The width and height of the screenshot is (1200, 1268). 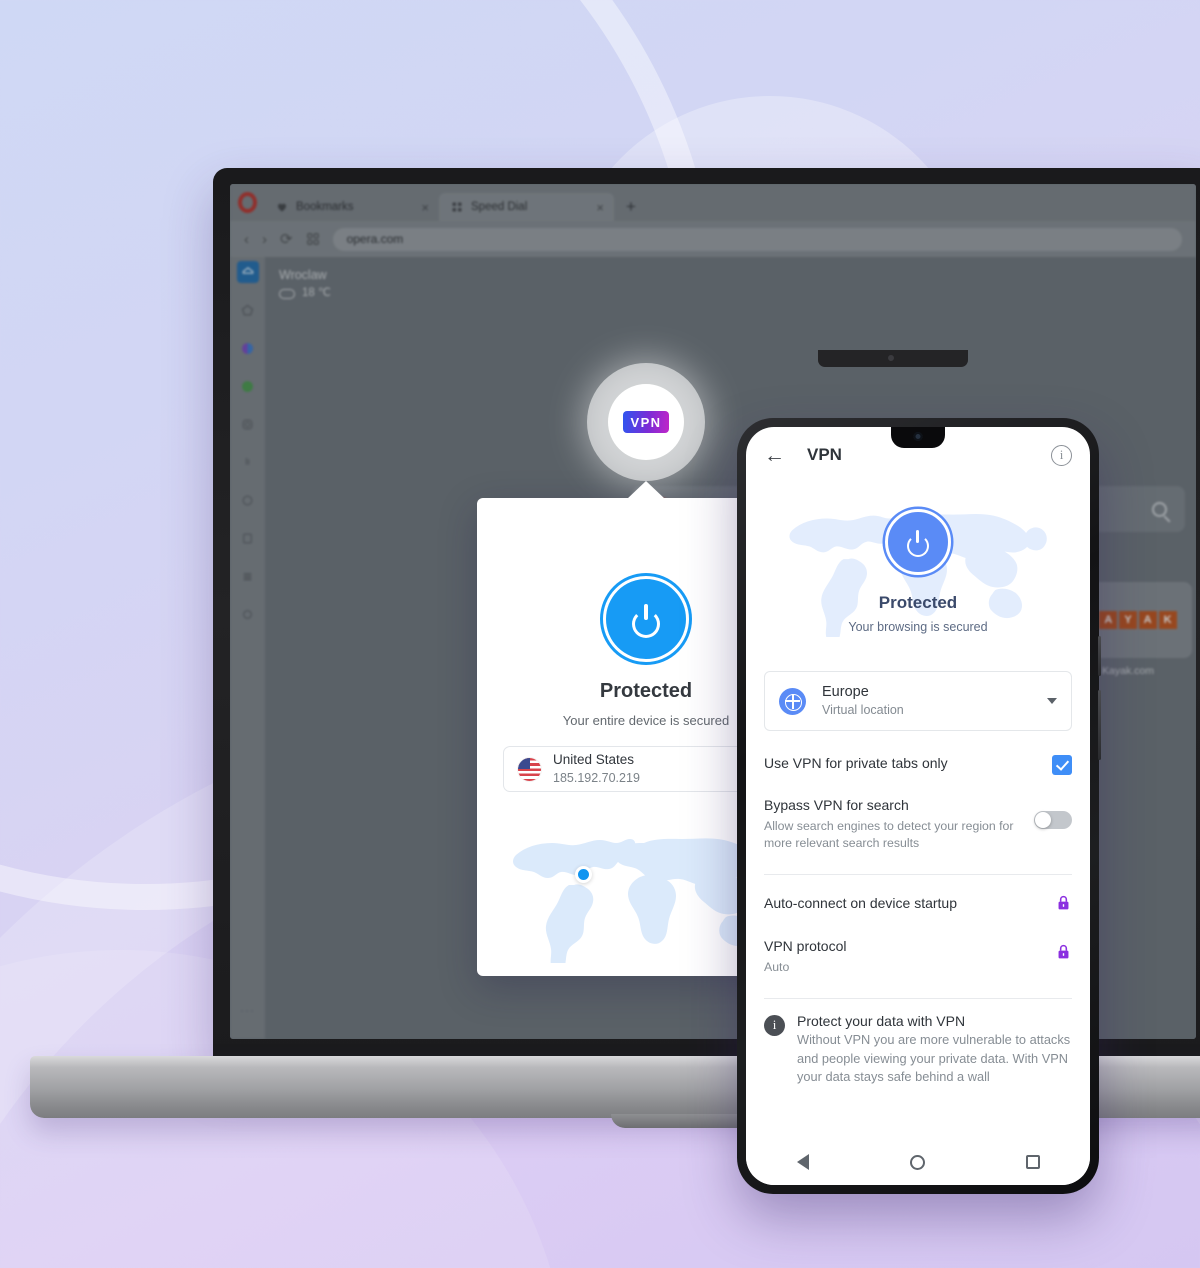 What do you see at coordinates (313, 239) in the screenshot?
I see `extensions-icon` at bounding box center [313, 239].